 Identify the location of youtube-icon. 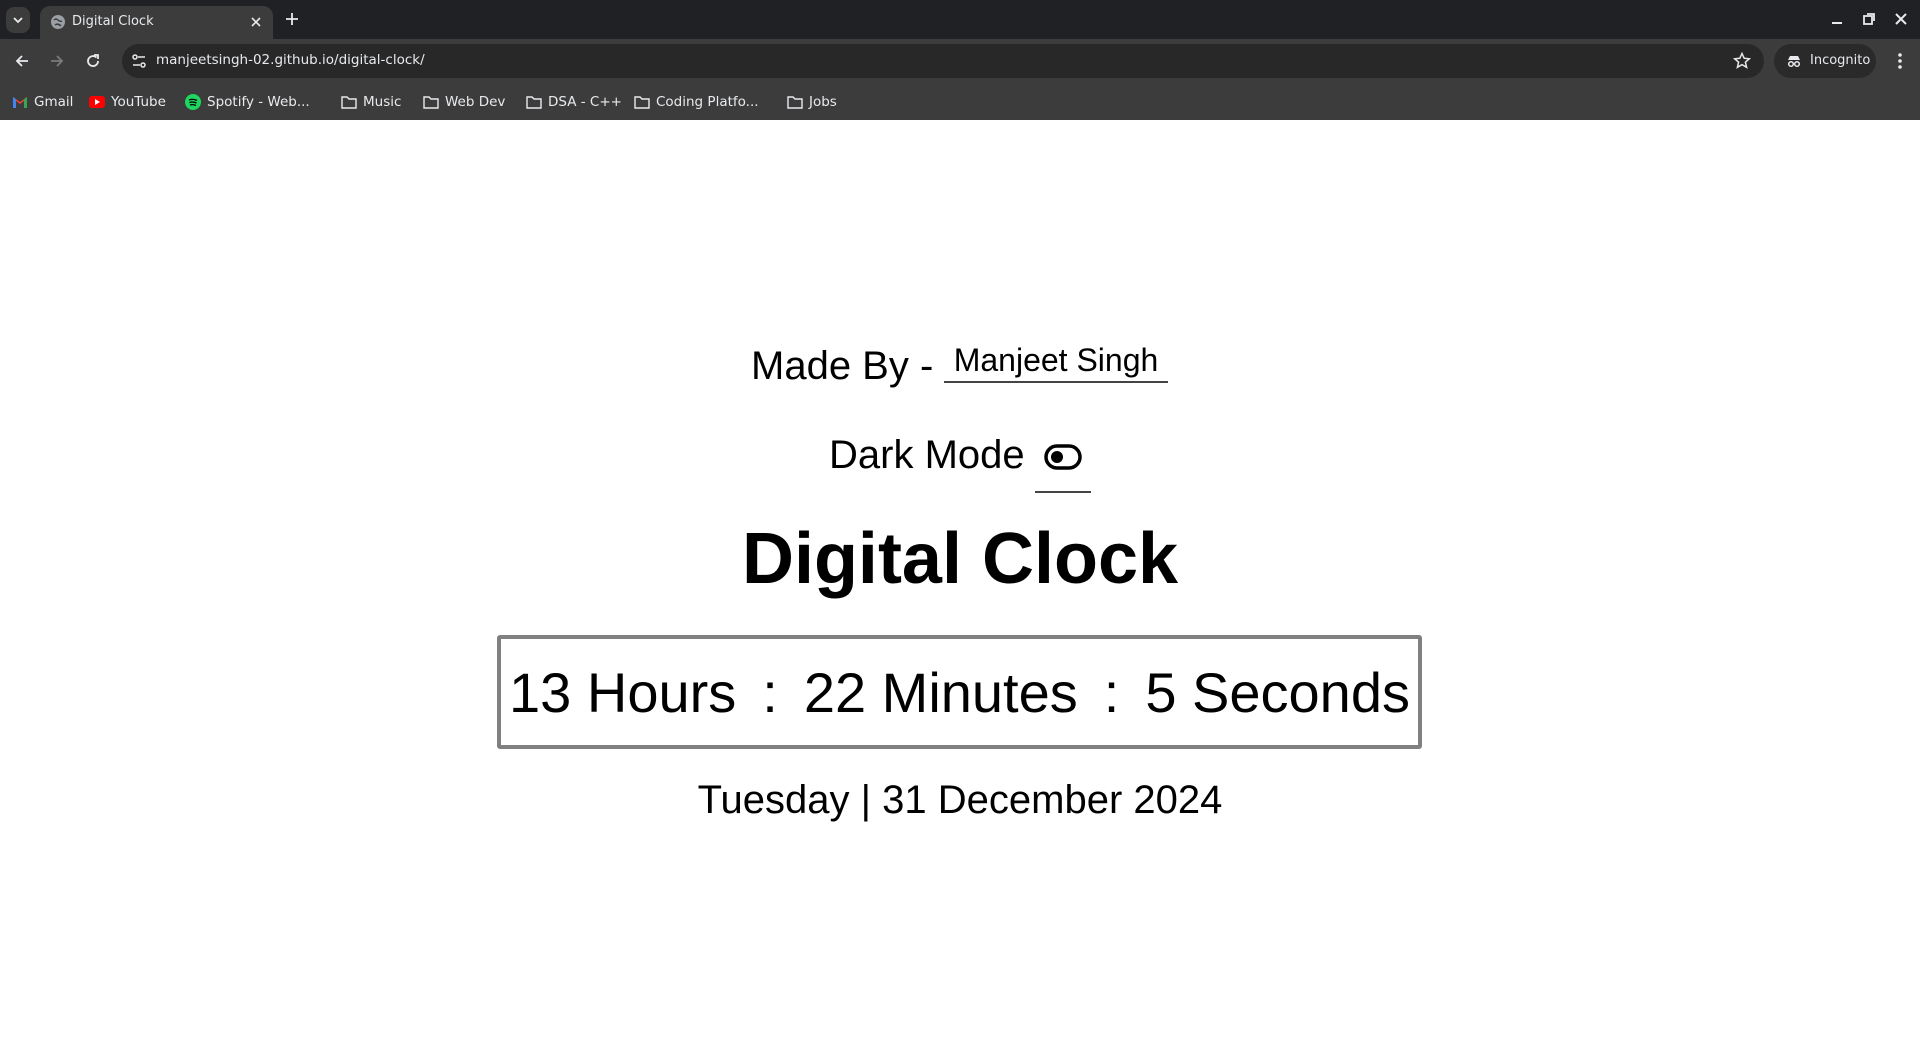
(97, 102).